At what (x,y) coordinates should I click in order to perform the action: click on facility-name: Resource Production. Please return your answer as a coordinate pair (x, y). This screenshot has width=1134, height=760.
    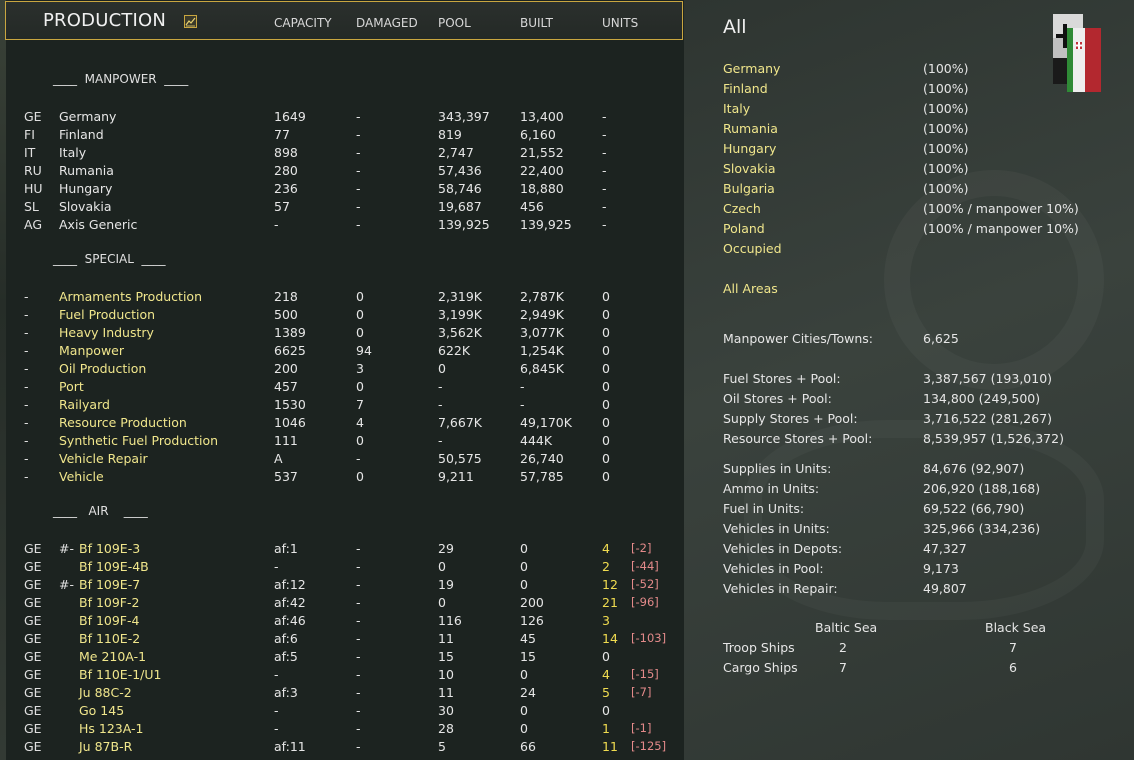
    Looking at the image, I should click on (123, 422).